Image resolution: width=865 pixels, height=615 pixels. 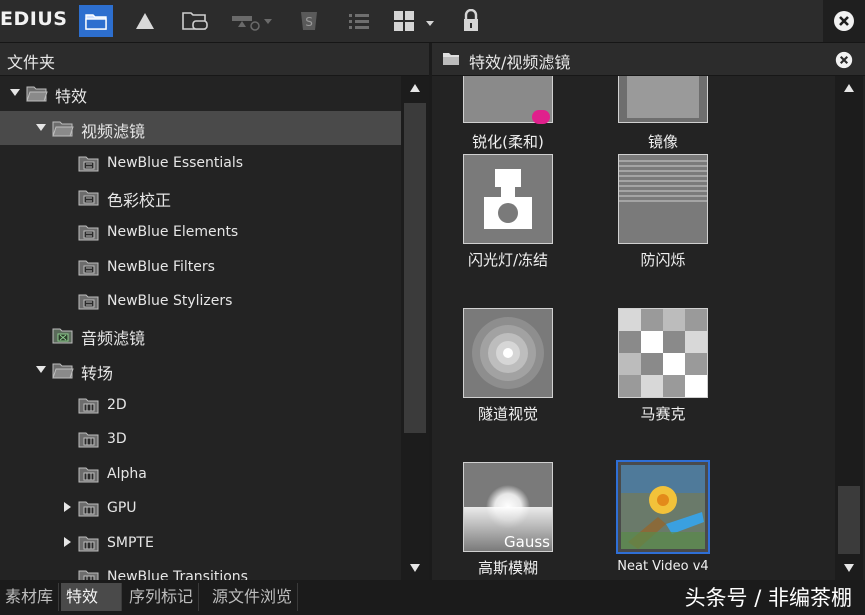 I want to click on folder-link-button, so click(x=195, y=21).